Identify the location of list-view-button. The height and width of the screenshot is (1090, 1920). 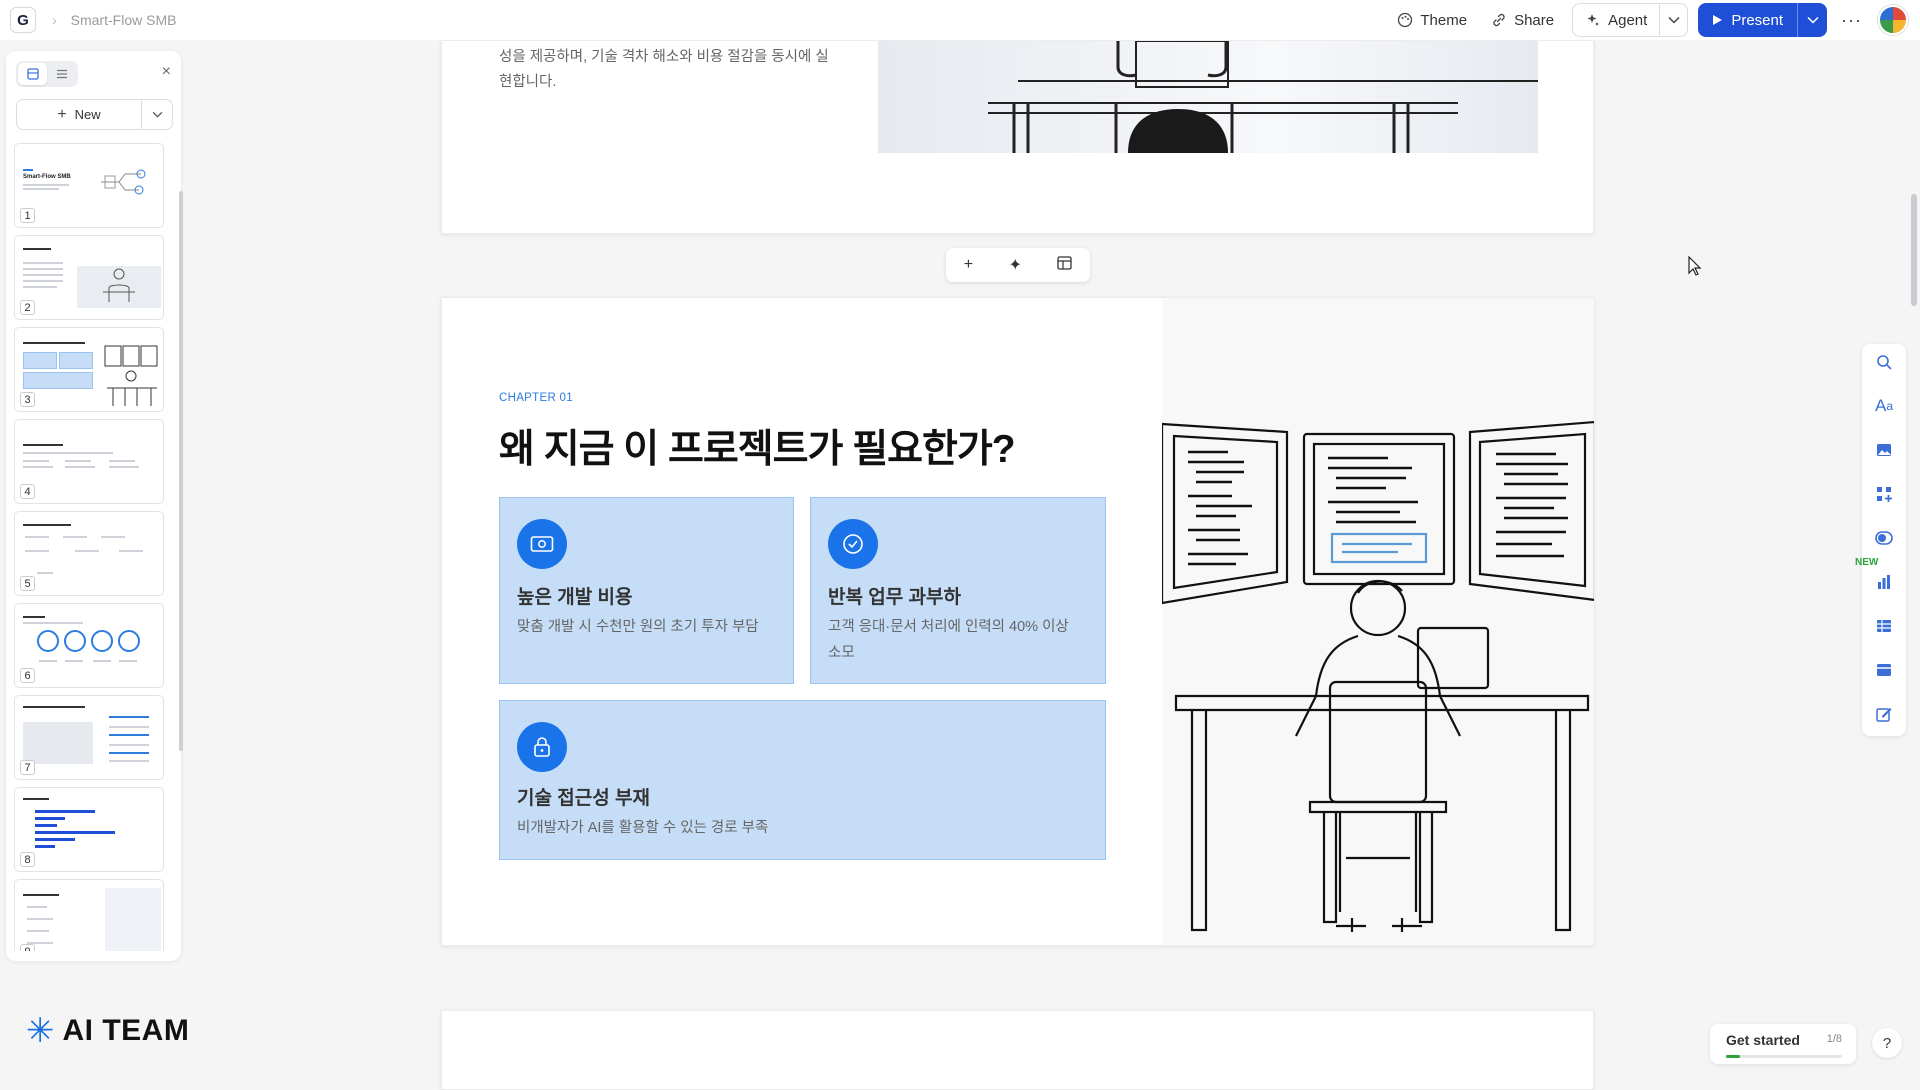
(61, 74).